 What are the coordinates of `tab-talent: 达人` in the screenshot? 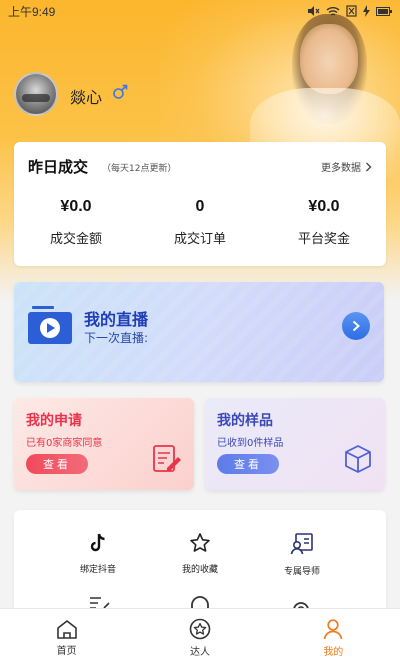 It's located at (199, 637).